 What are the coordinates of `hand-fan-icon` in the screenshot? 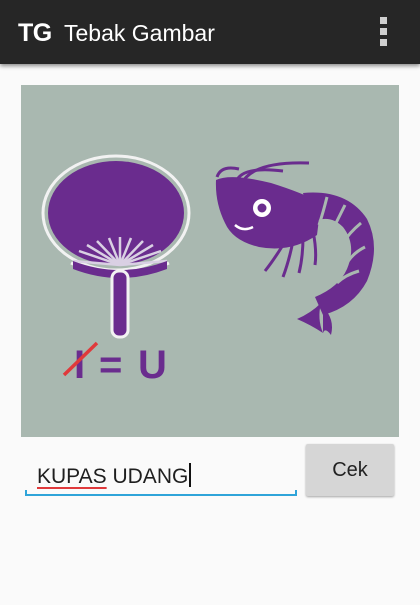 It's located at (116, 246).